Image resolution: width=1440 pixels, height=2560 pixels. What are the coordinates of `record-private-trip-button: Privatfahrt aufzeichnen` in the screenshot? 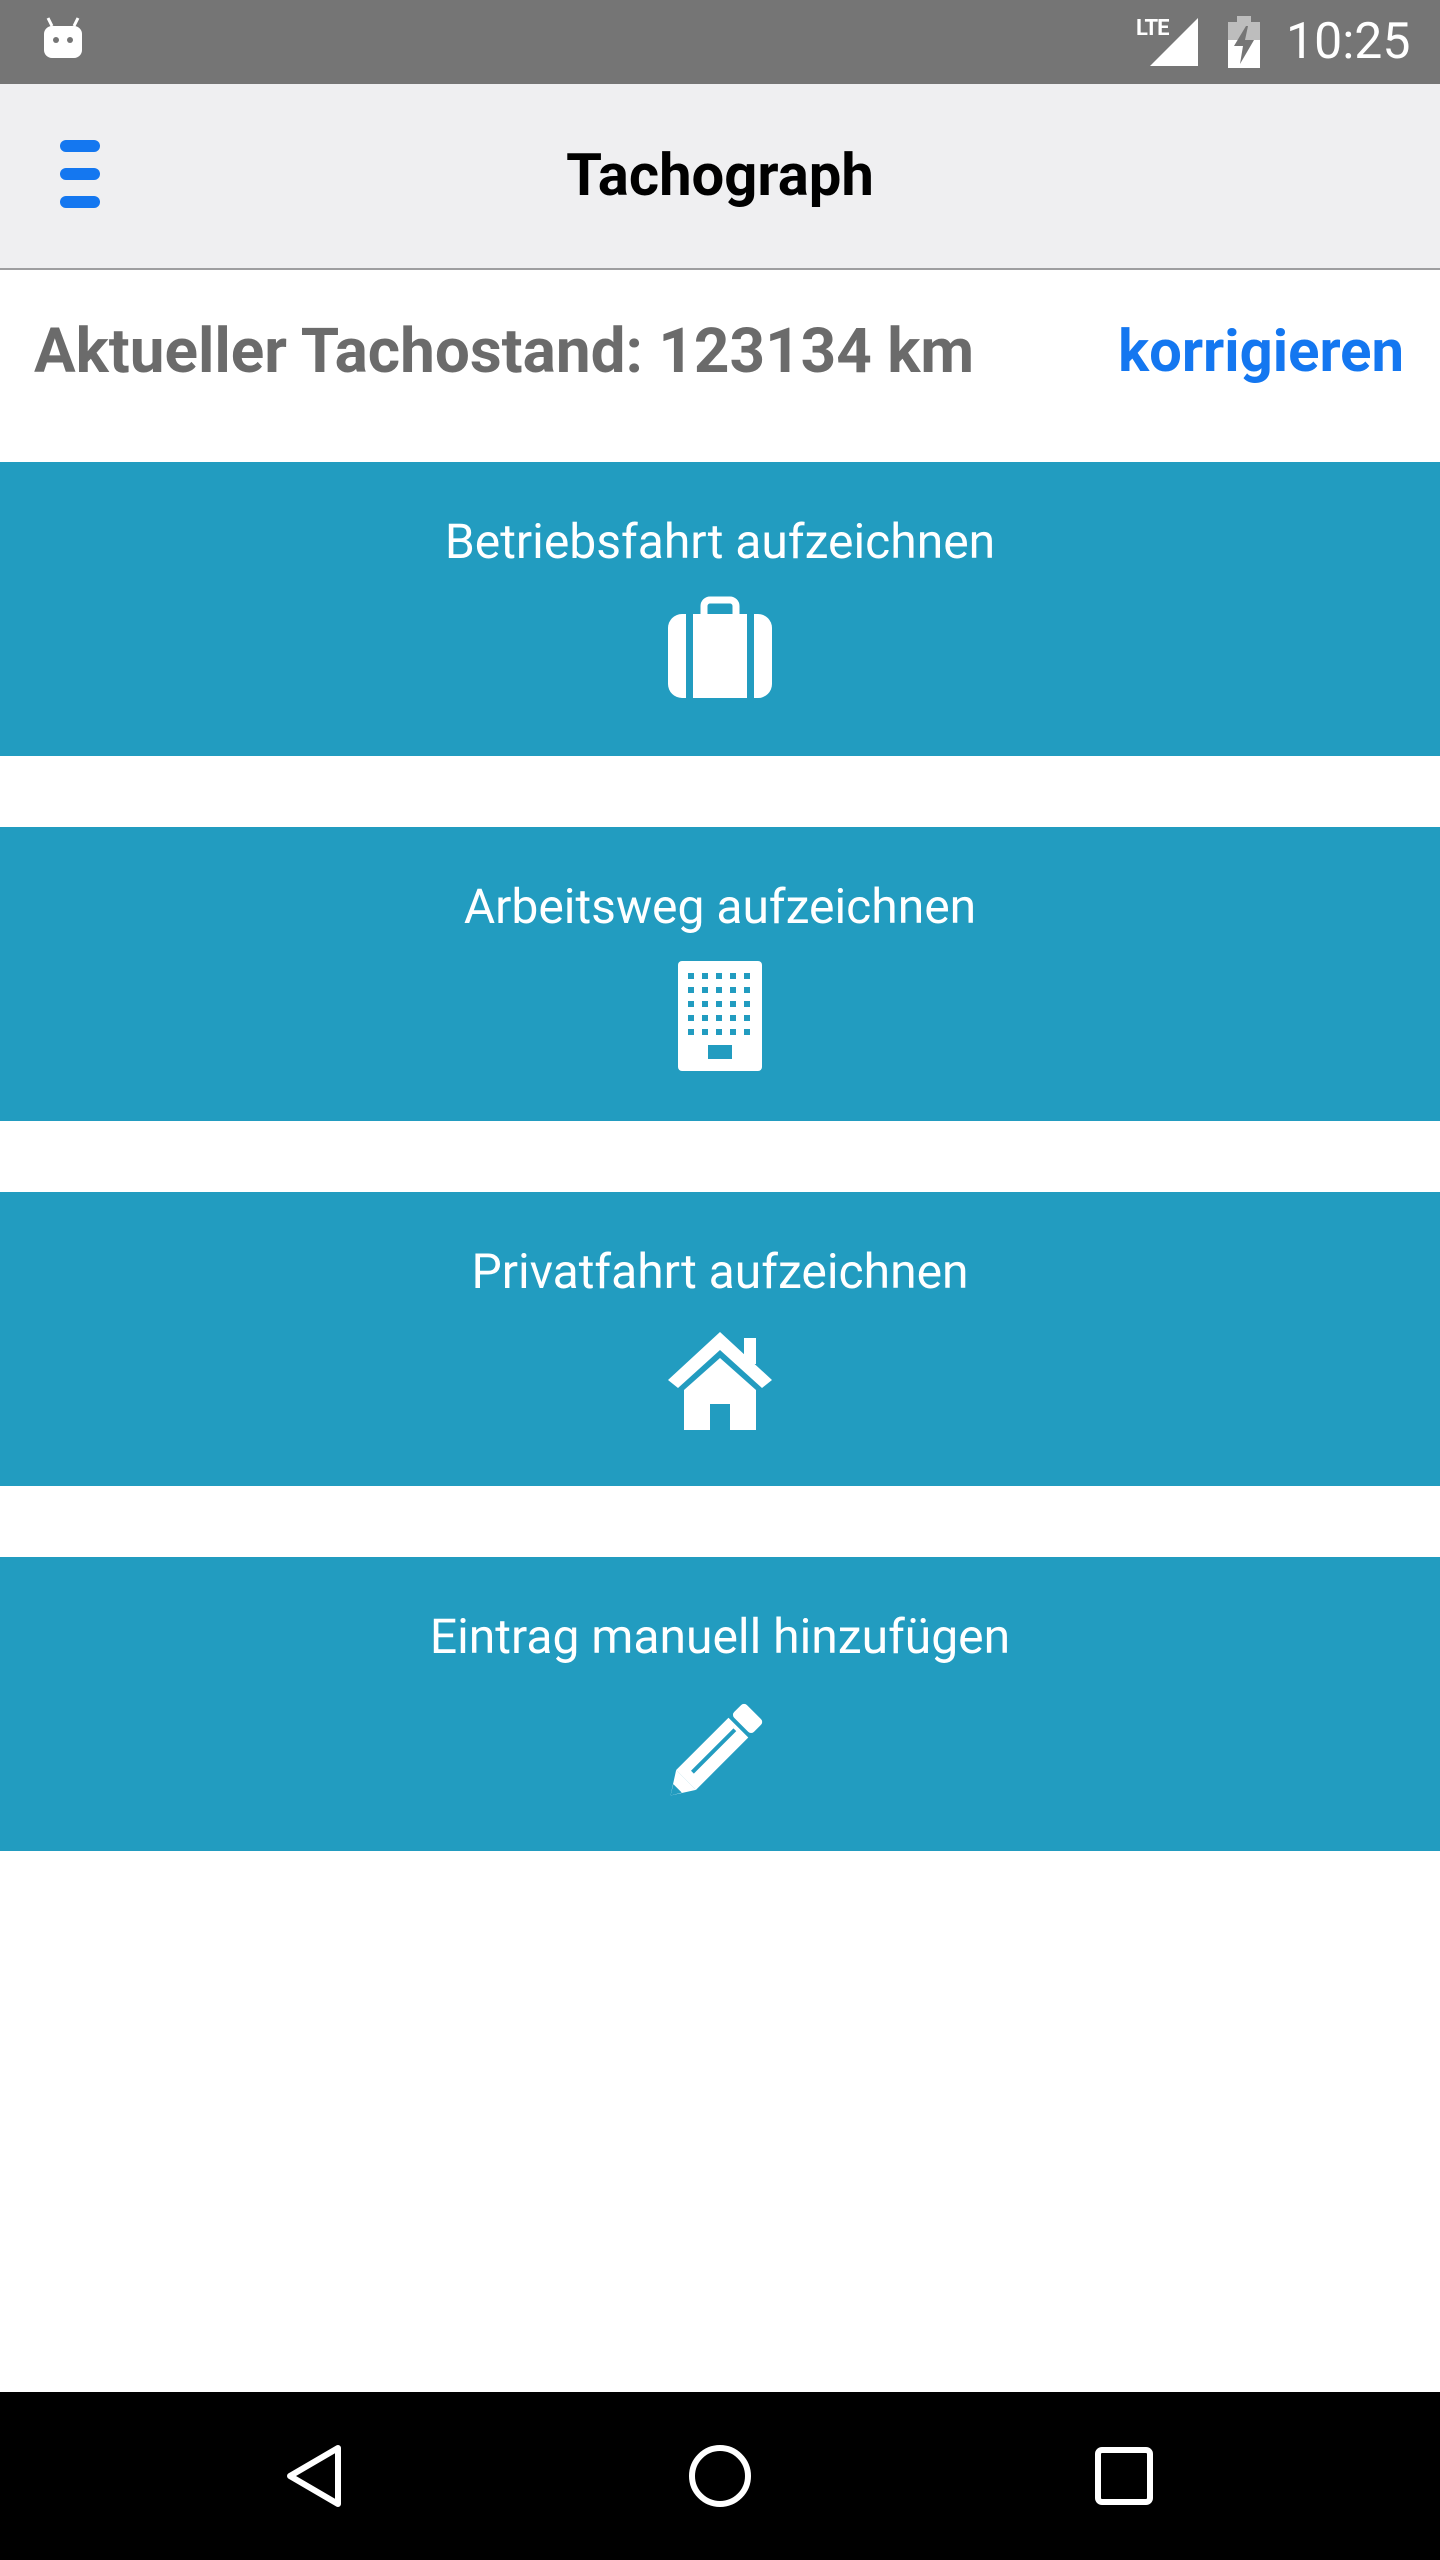 It's located at (720, 1339).